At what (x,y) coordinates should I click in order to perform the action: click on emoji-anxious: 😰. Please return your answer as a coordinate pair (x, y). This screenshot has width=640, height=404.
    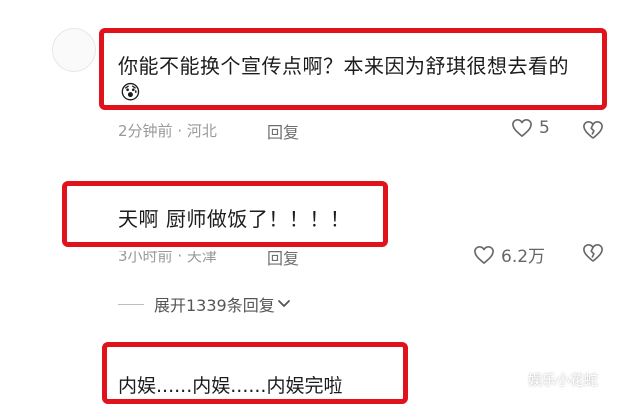
    Looking at the image, I should click on (130, 92).